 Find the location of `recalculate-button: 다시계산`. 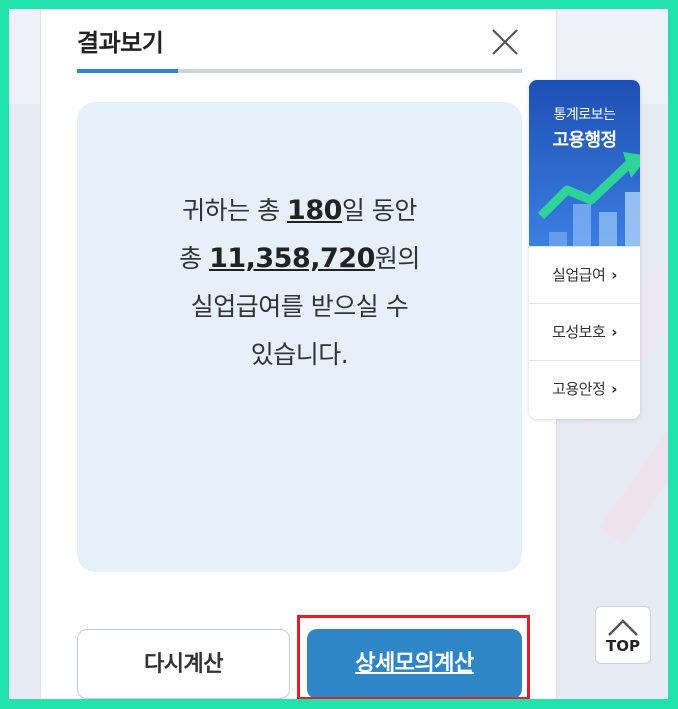

recalculate-button: 다시계산 is located at coordinates (183, 664).